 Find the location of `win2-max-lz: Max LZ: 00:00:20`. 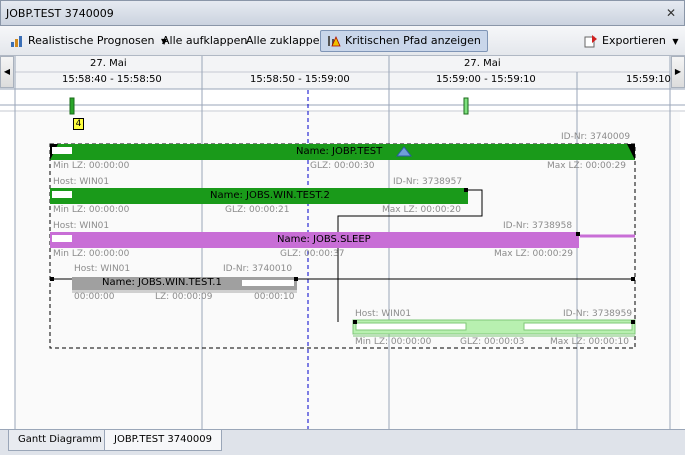

win2-max-lz: Max LZ: 00:00:20 is located at coordinates (421, 210).